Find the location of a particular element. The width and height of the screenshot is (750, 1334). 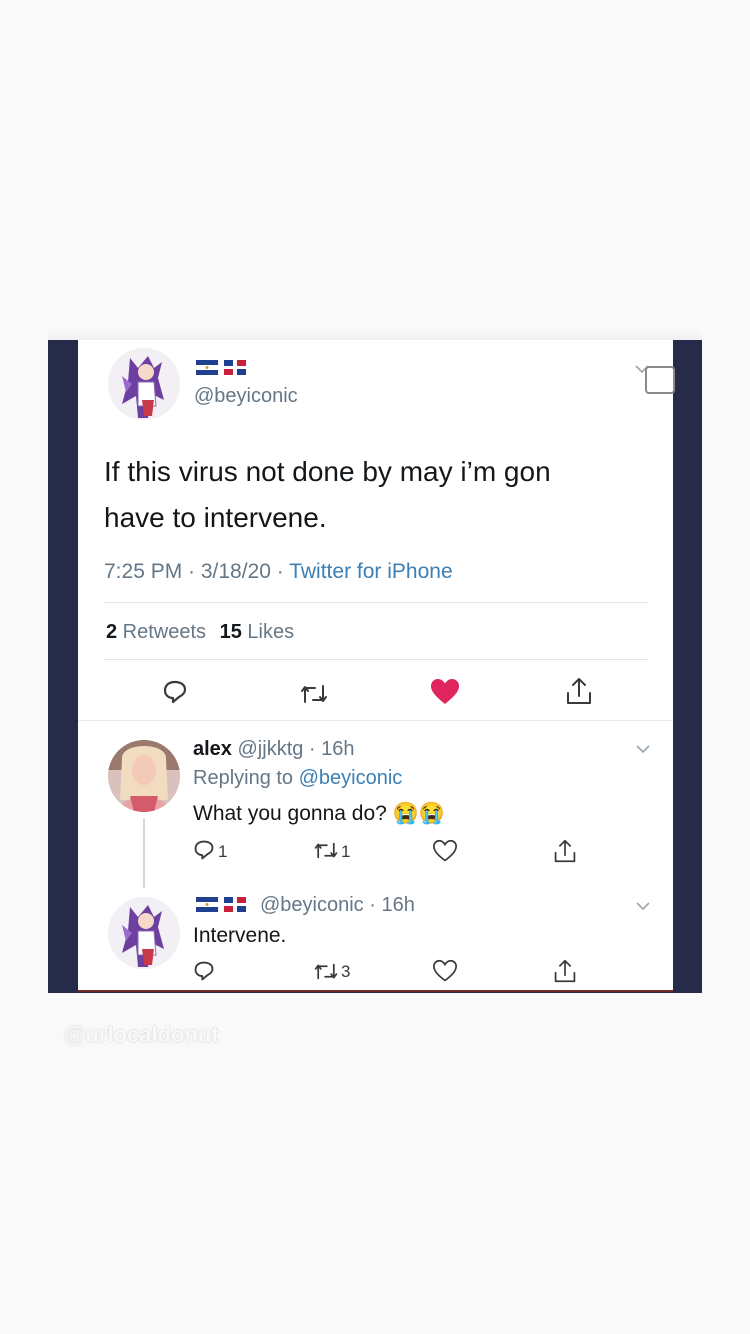

card-bottom-edge is located at coordinates (375, 991).